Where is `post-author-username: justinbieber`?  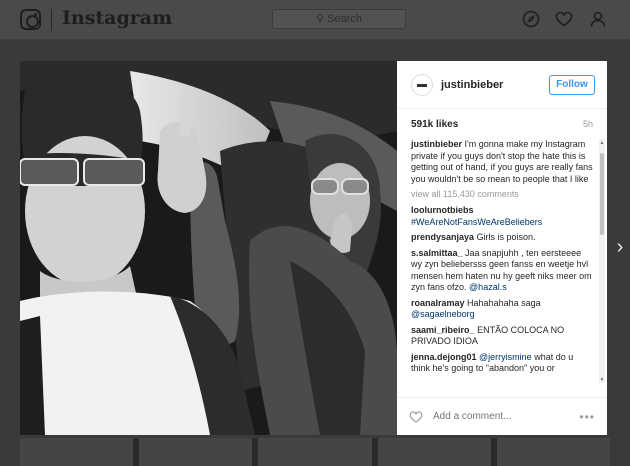
post-author-username: justinbieber is located at coordinates (495, 85).